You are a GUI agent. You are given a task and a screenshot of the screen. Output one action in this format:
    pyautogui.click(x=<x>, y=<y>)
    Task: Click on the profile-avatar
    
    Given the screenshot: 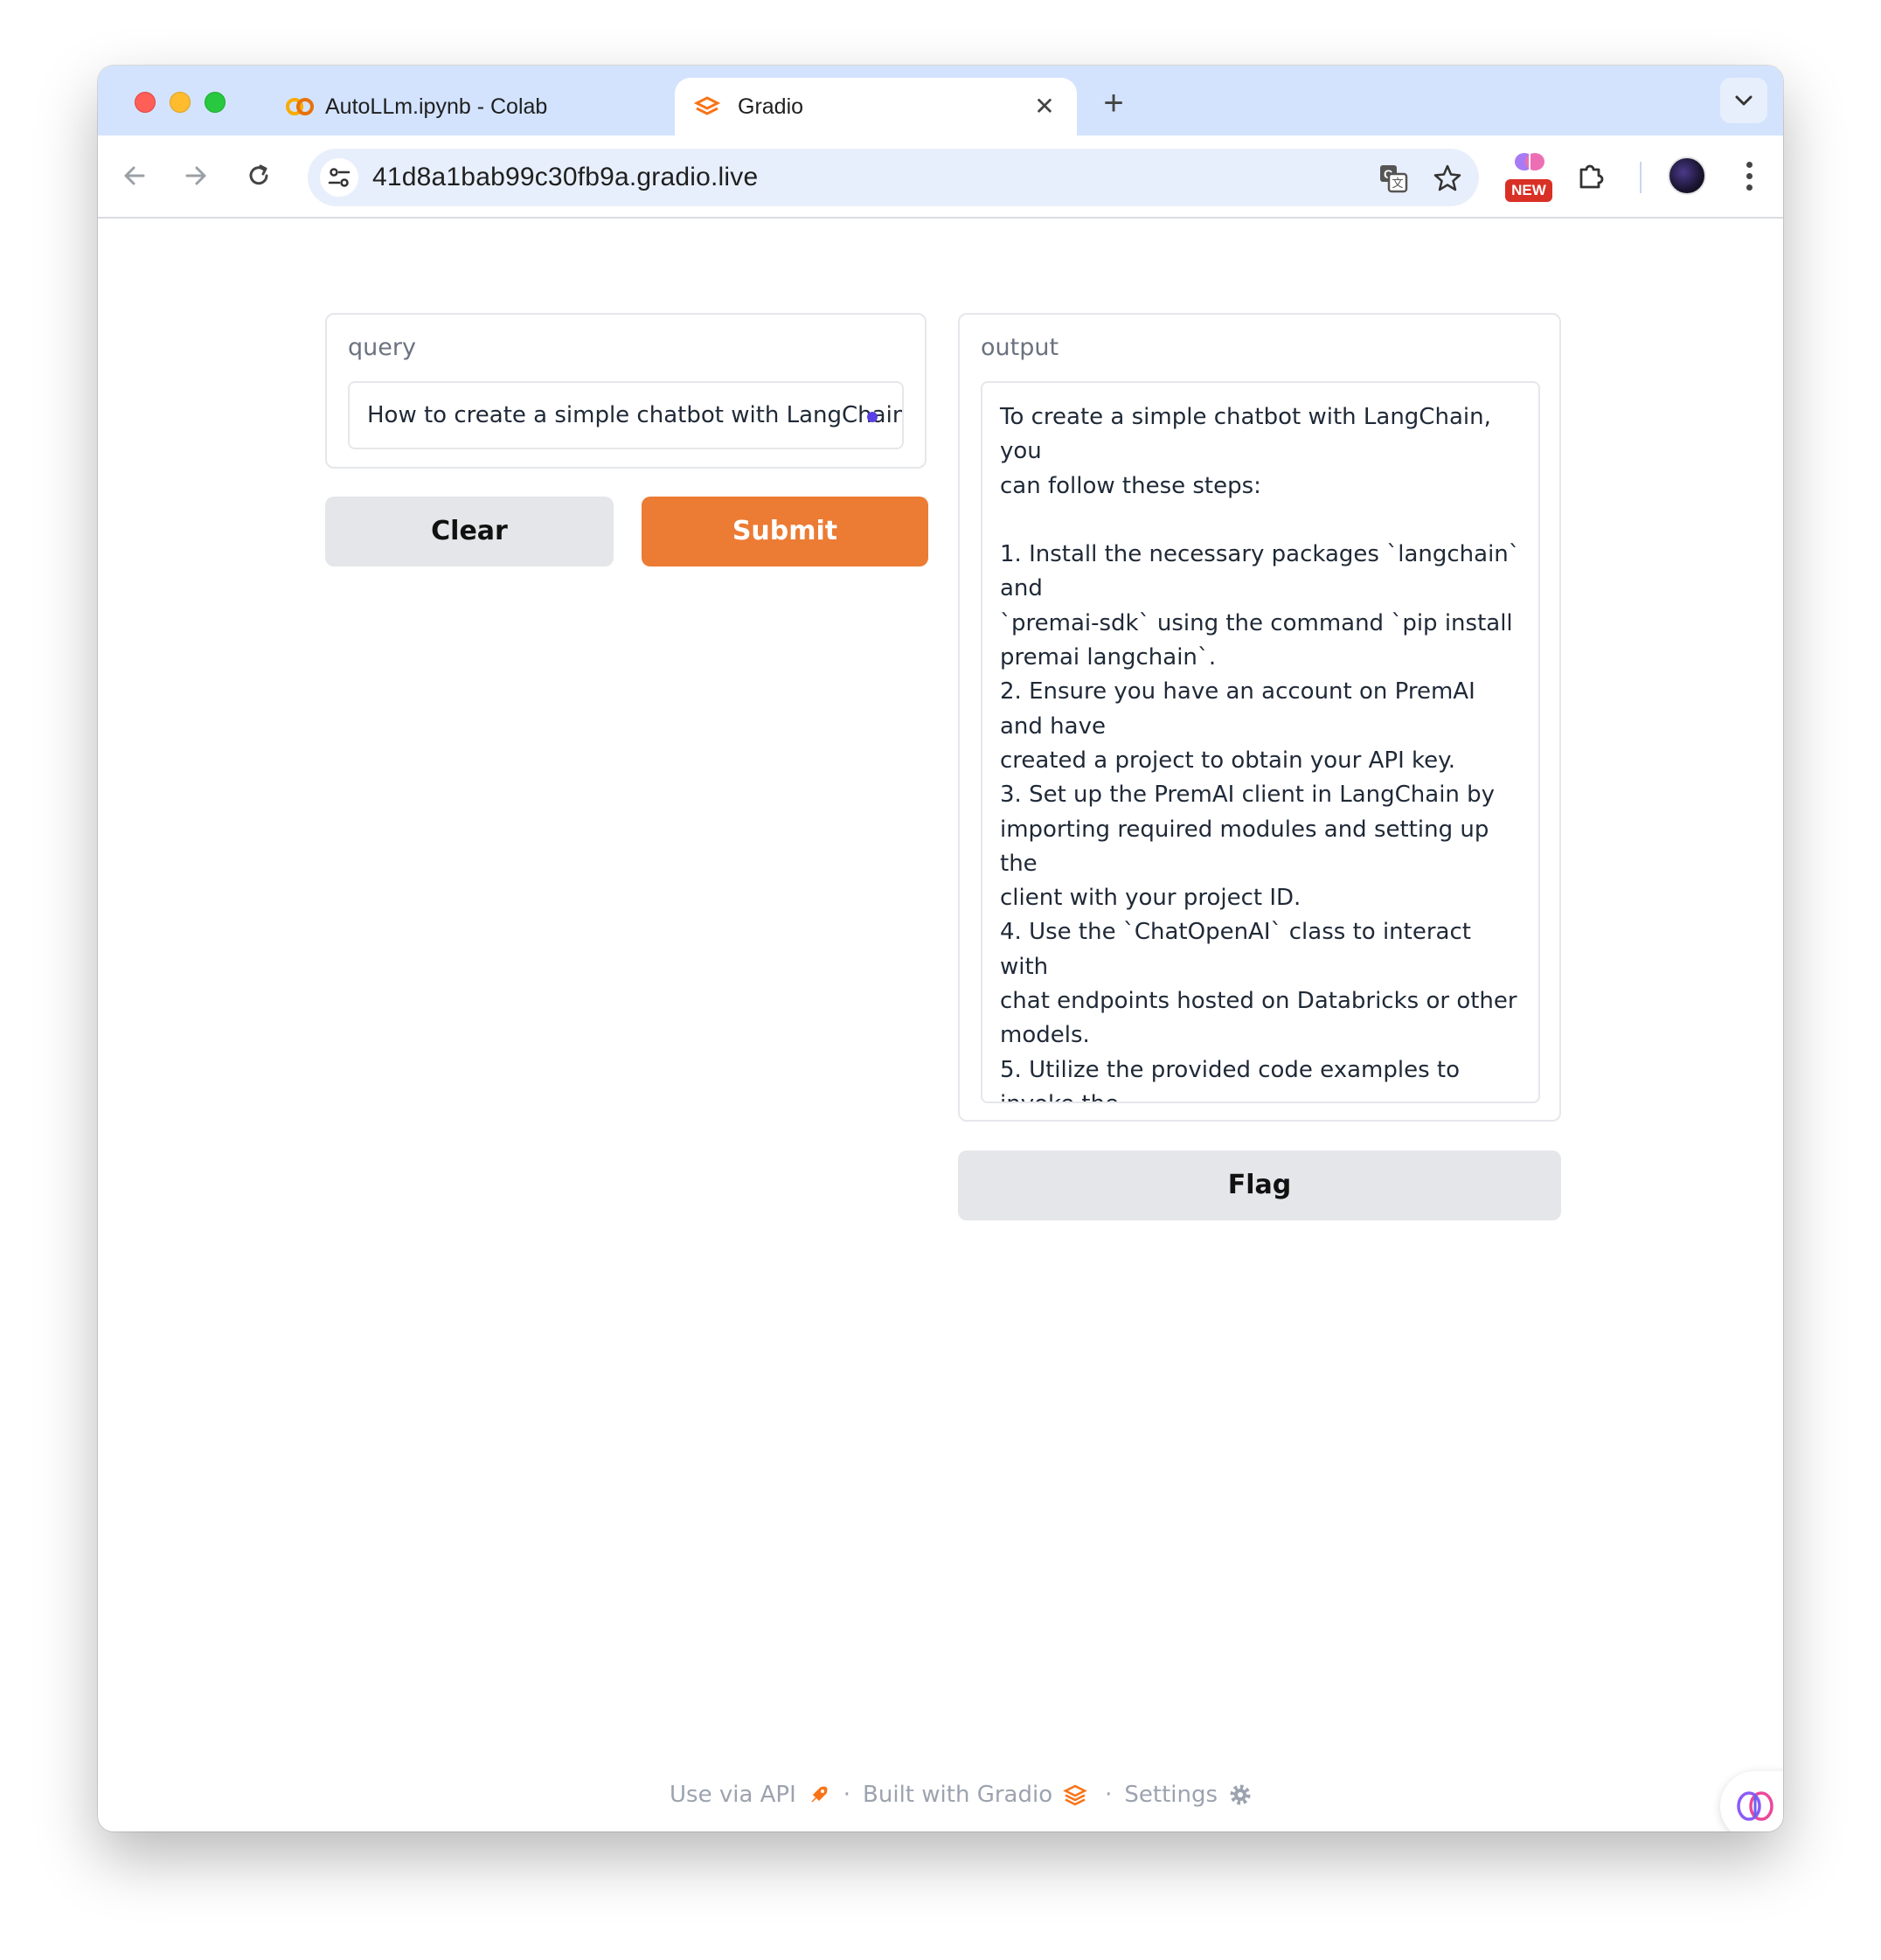 What is the action you would take?
    pyautogui.click(x=1687, y=176)
    